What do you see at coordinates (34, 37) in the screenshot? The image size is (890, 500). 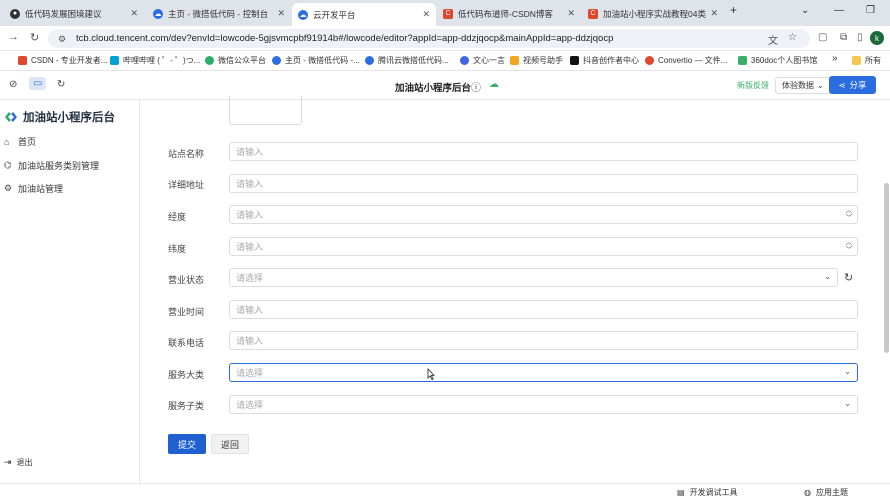 I see `reload-icon: ↻` at bounding box center [34, 37].